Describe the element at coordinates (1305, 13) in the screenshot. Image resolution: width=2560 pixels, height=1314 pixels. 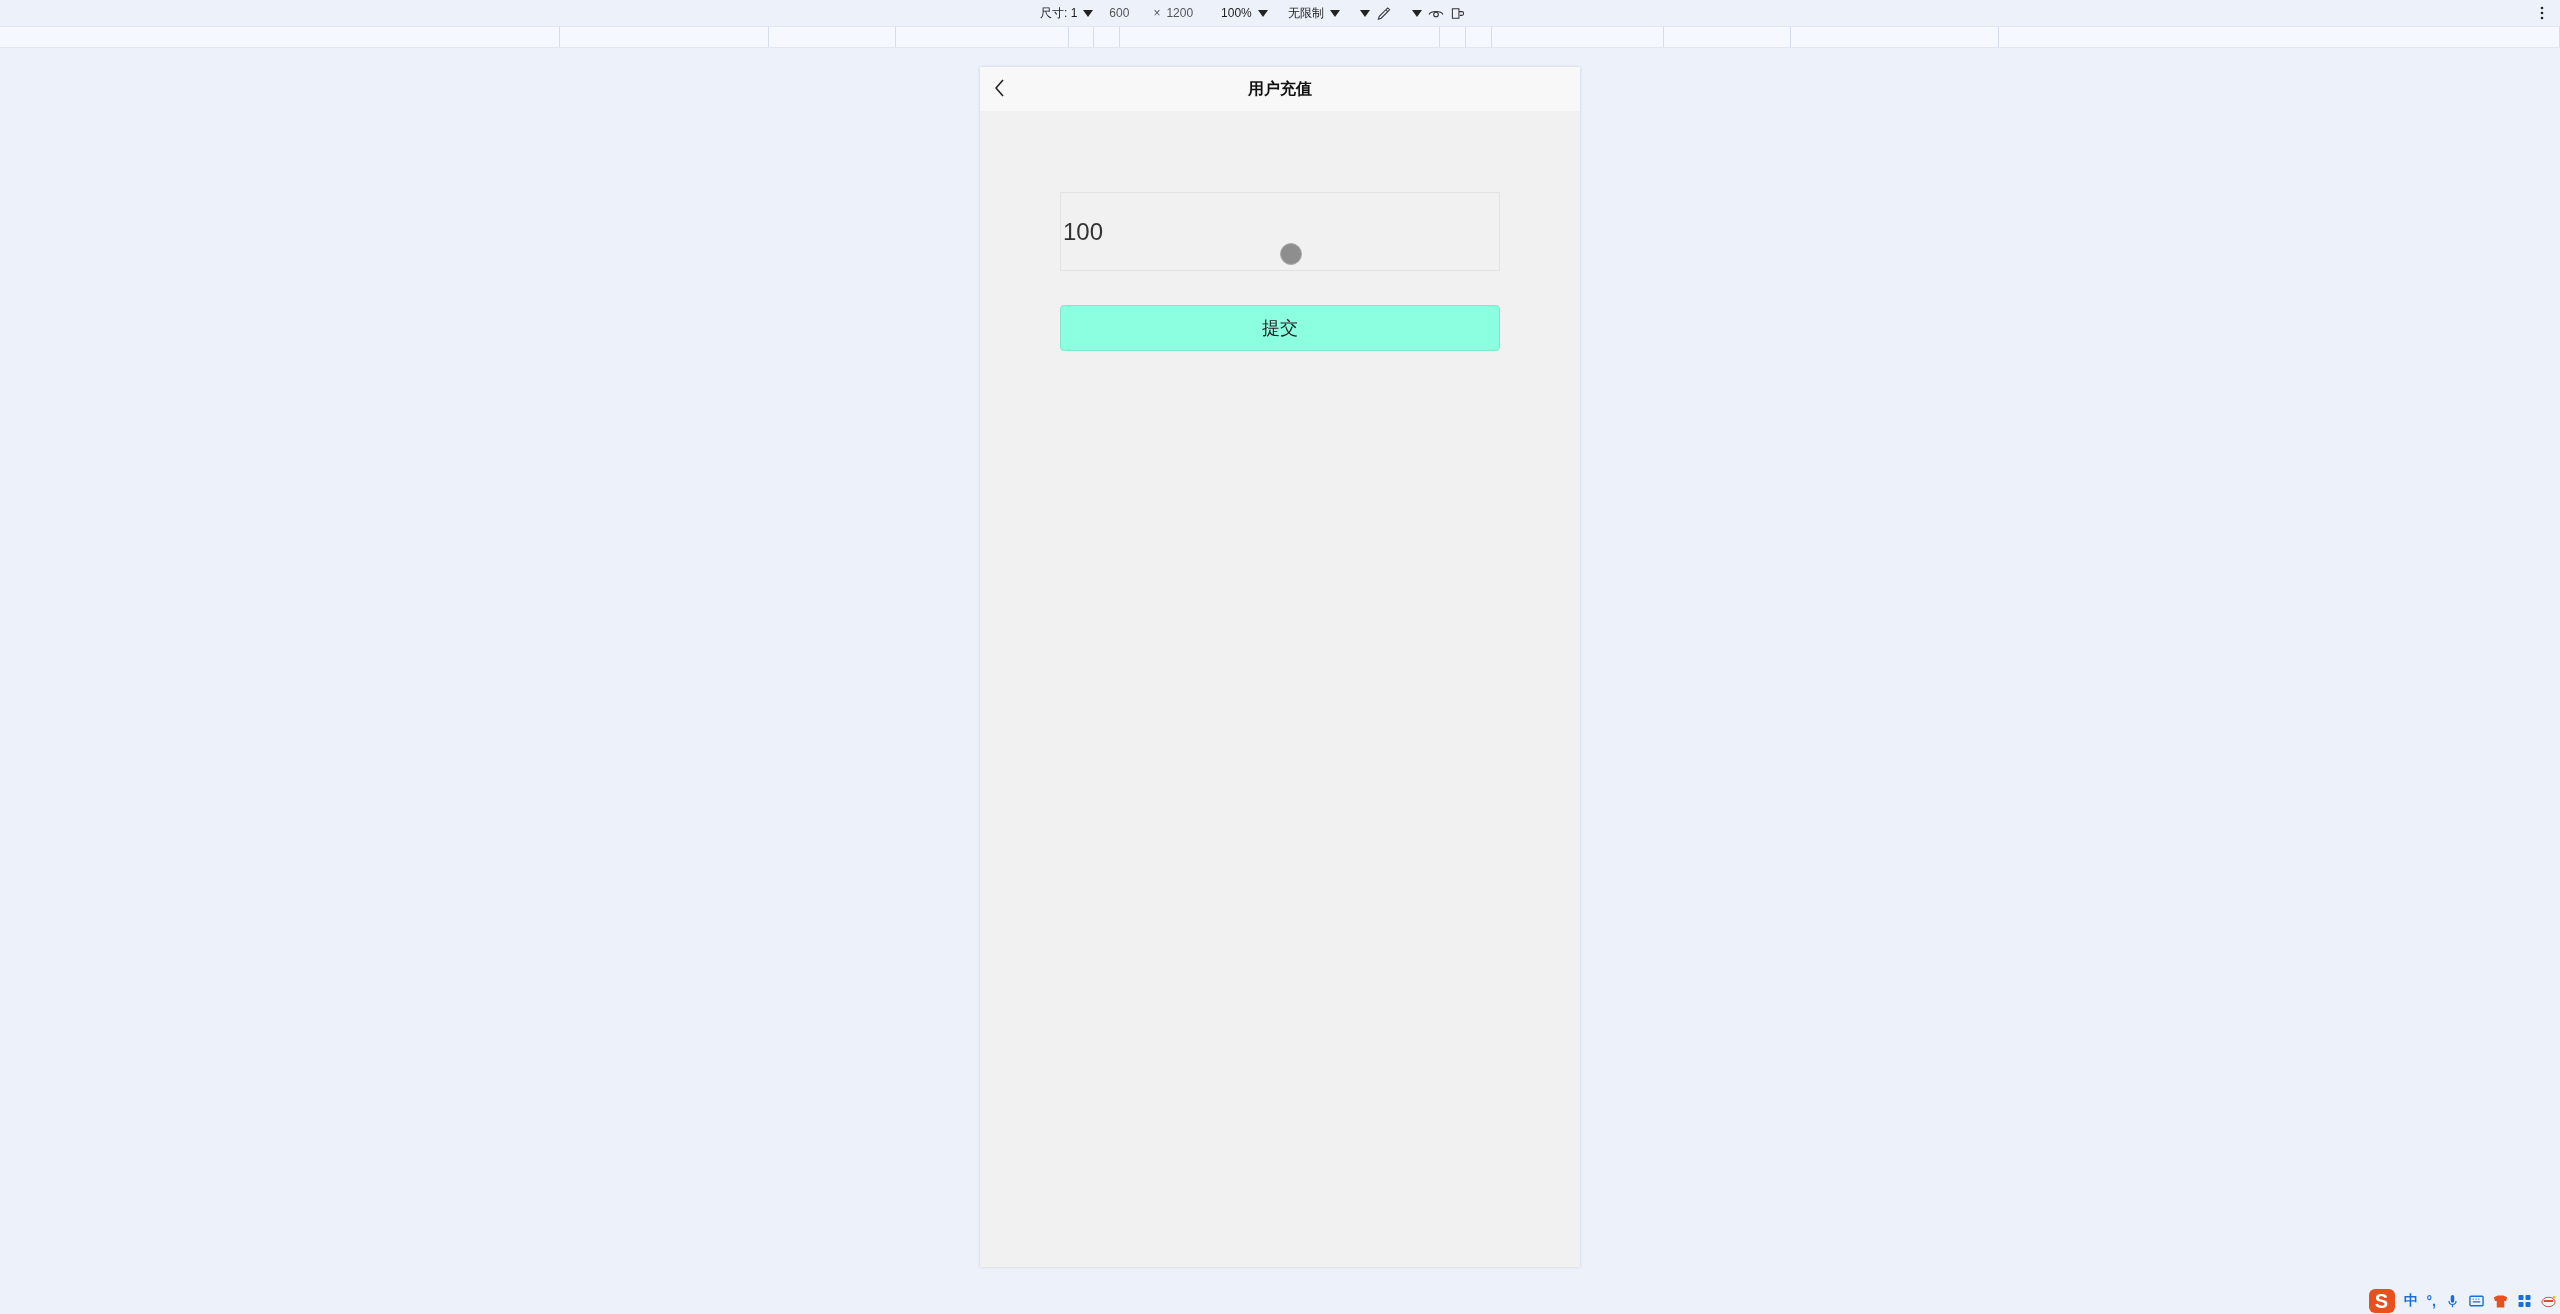
I see `throttle-label: 无限制` at that location.